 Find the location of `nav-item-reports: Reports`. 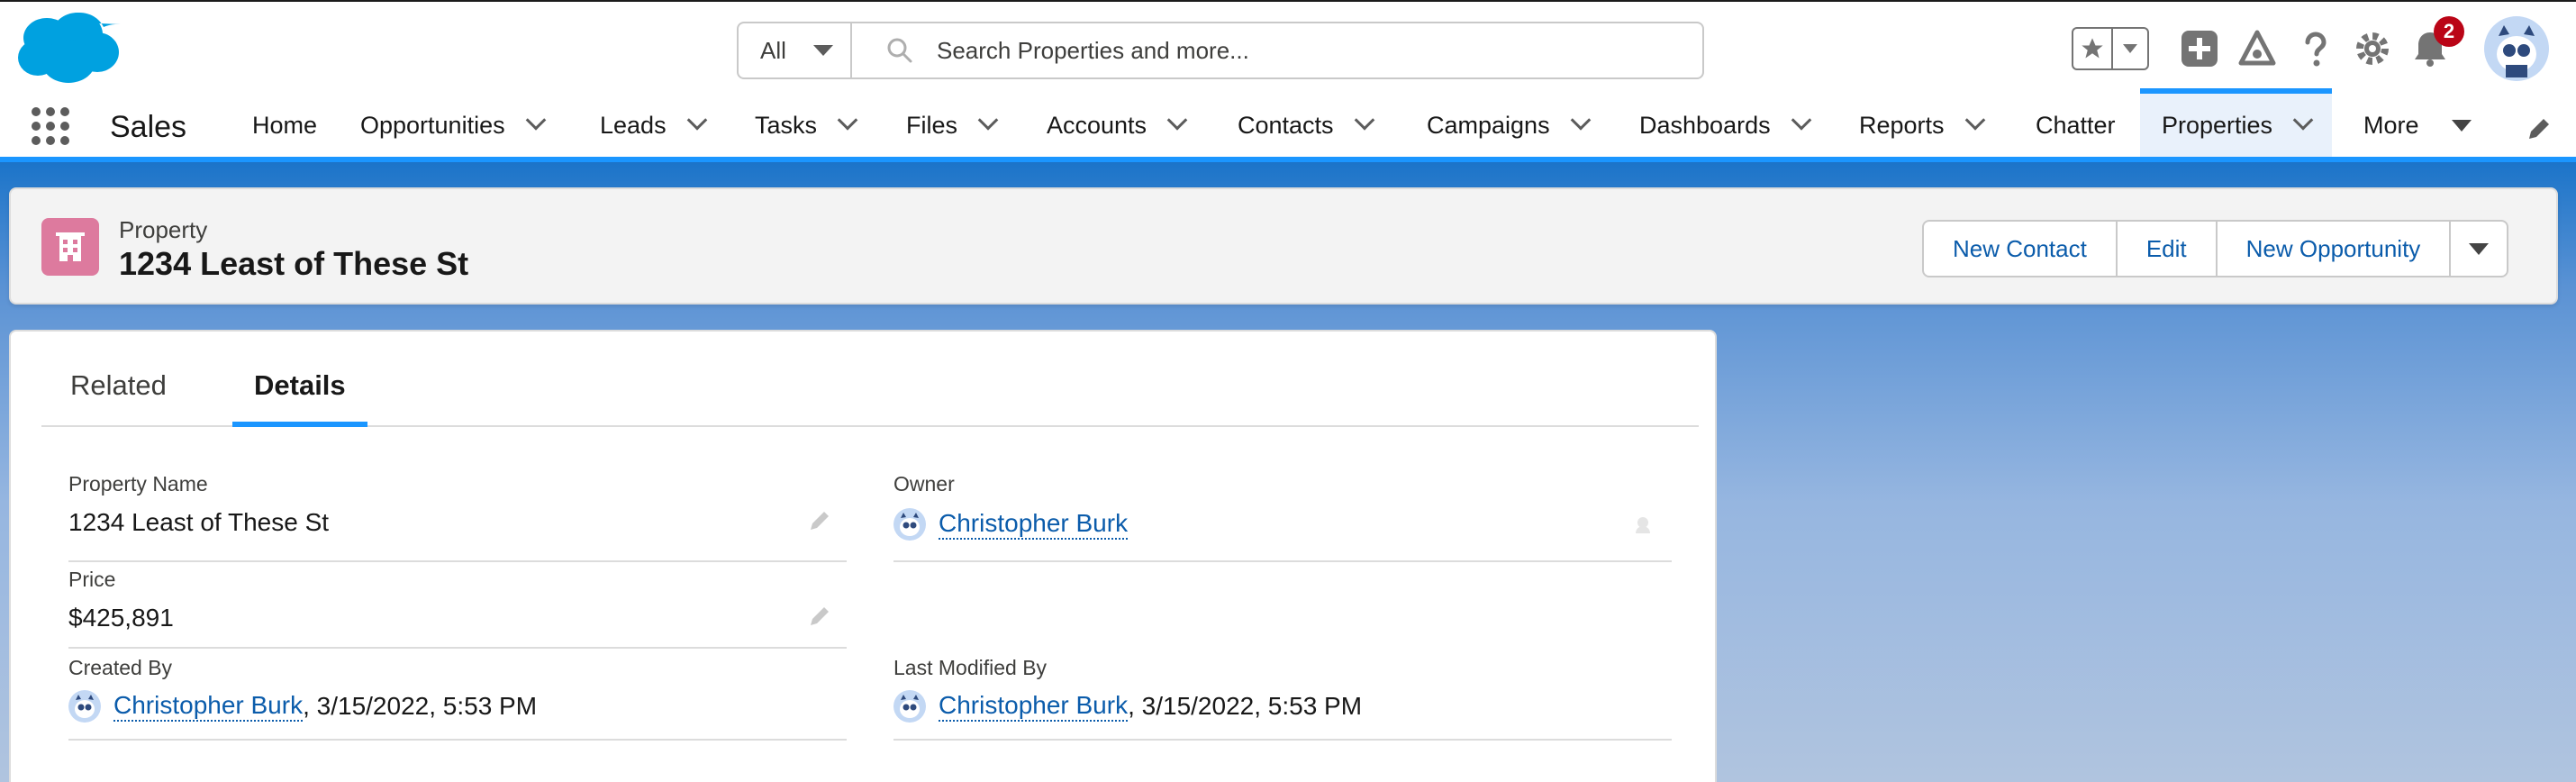

nav-item-reports: Reports is located at coordinates (1922, 125).